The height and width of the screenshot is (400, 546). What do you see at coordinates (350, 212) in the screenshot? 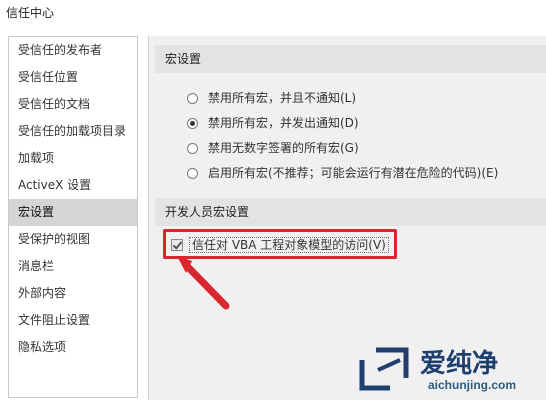
I see `developer-settings-header: 开发人员宏设置` at bounding box center [350, 212].